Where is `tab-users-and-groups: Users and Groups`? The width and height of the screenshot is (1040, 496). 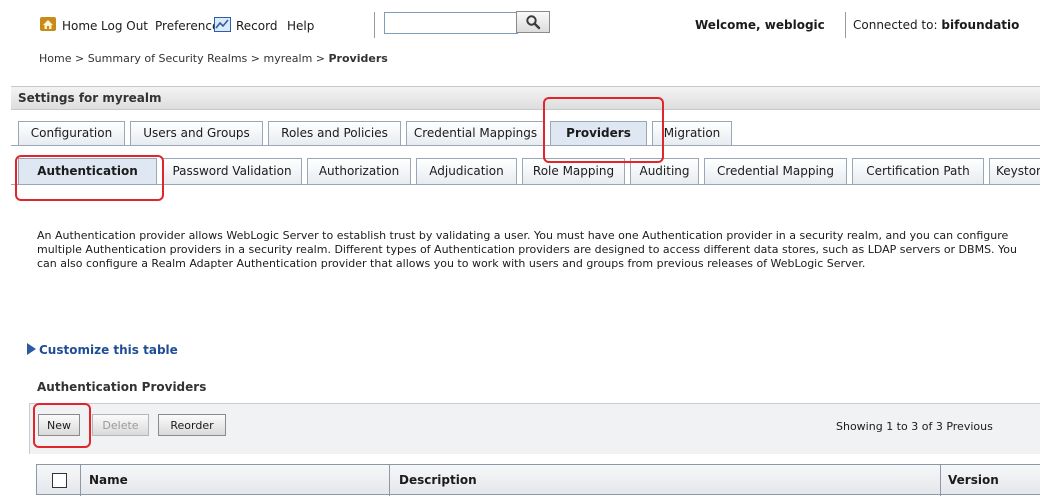
tab-users-and-groups: Users and Groups is located at coordinates (196, 133).